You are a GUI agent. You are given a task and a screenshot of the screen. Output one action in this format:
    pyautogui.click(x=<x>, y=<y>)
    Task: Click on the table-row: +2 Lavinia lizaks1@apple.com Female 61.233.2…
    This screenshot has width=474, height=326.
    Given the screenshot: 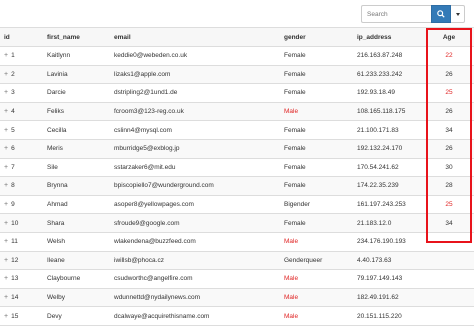 What is the action you would take?
    pyautogui.click(x=237, y=75)
    